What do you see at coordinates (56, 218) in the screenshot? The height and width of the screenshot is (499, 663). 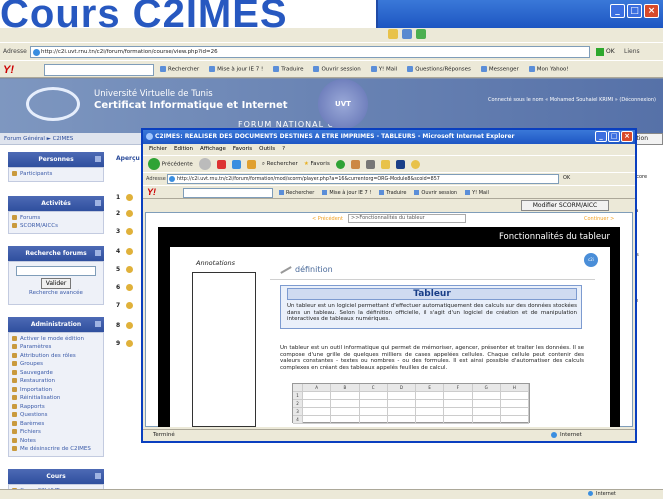 I see `sidebar-item-forums: Forums` at bounding box center [56, 218].